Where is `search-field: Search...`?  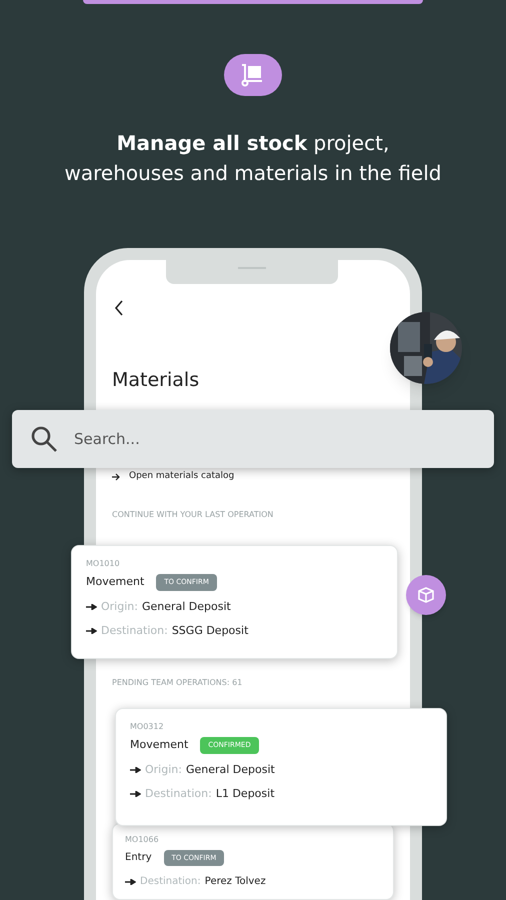
search-field: Search... is located at coordinates (253, 439).